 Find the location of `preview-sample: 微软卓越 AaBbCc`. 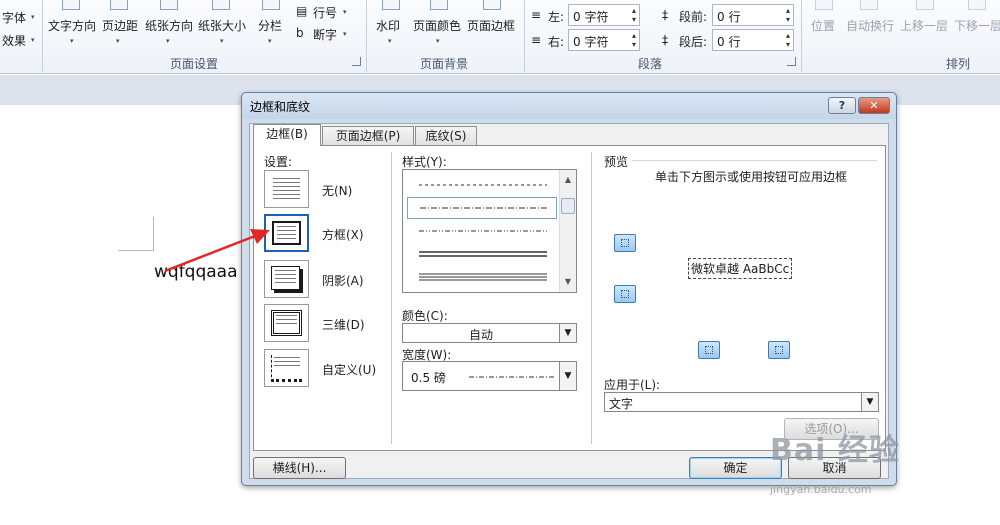

preview-sample: 微软卓越 AaBbCc is located at coordinates (740, 268).